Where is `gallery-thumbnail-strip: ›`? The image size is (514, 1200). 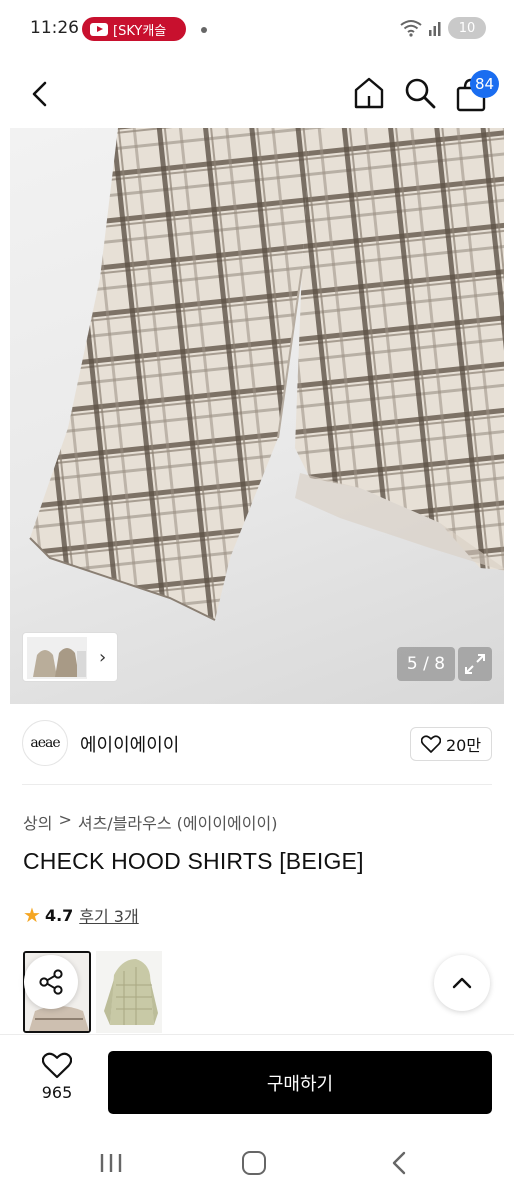 gallery-thumbnail-strip: › is located at coordinates (70, 657).